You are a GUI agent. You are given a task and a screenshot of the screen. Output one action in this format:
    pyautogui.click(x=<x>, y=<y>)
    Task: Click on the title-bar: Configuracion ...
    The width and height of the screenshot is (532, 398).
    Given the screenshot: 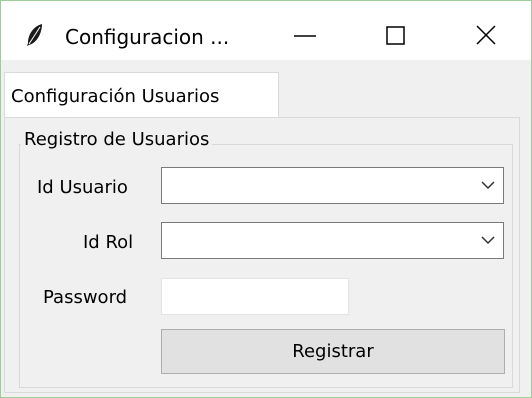 What is the action you would take?
    pyautogui.click(x=266, y=30)
    